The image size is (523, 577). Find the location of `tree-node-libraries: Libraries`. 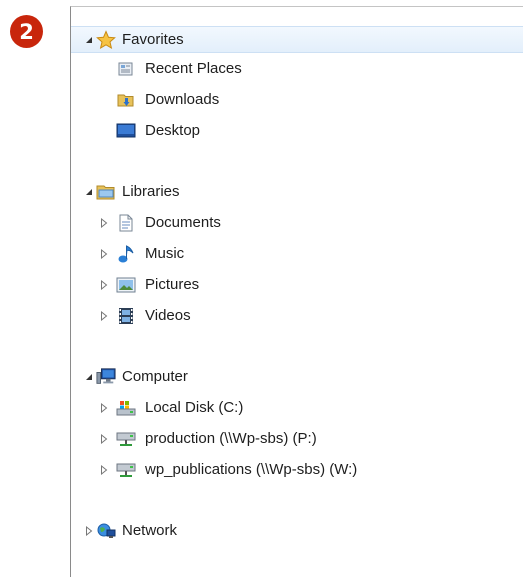

tree-node-libraries: Libraries is located at coordinates (297, 191).